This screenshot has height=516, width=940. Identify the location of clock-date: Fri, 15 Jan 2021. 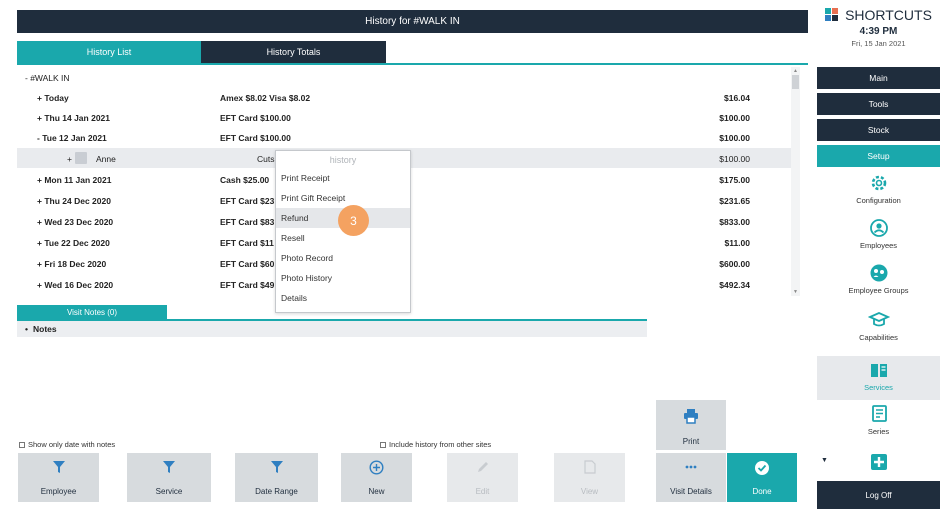
(878, 43).